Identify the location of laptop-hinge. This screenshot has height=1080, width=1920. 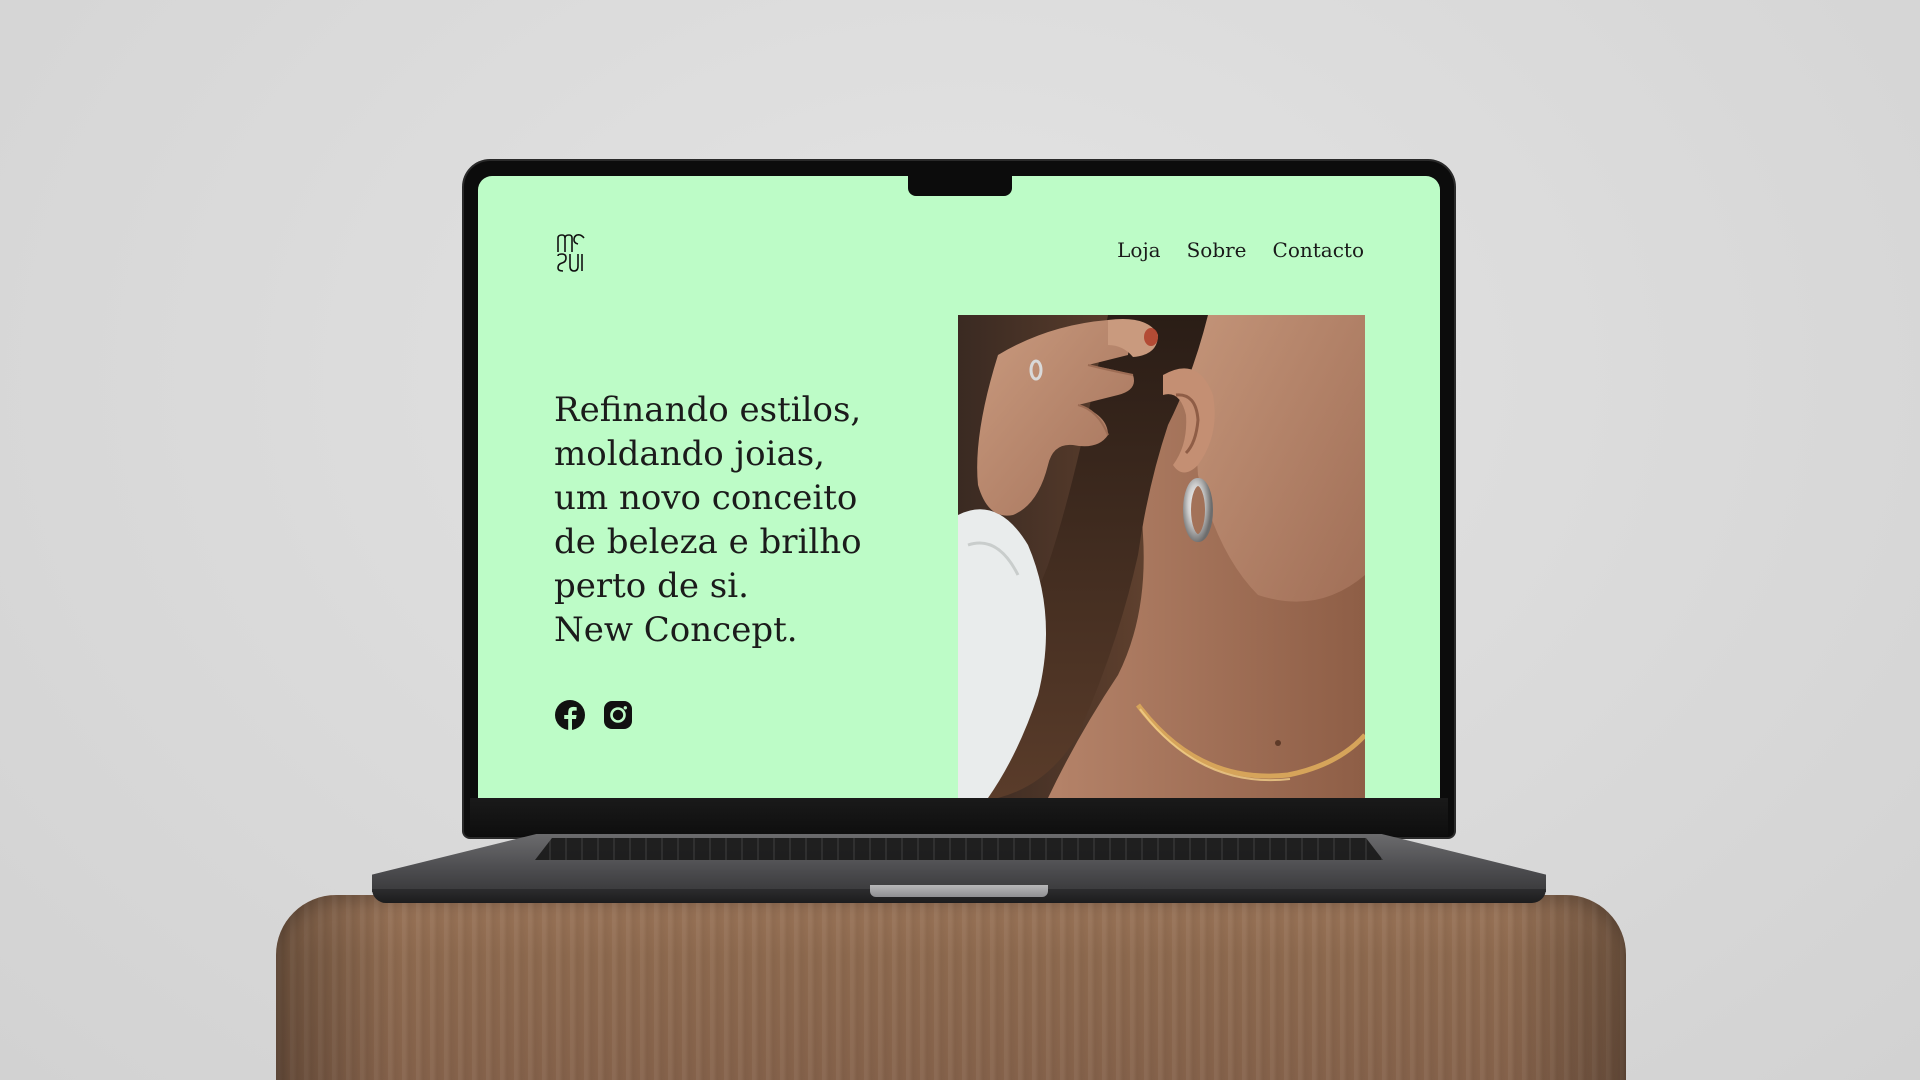
(959, 817).